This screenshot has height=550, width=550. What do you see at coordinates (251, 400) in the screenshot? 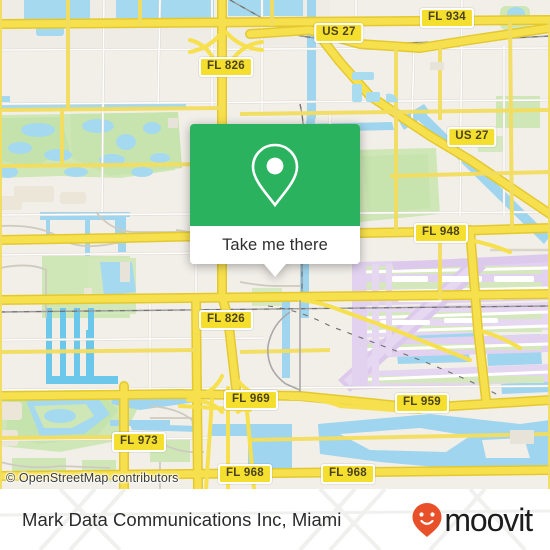
I see `shield-fl-969: FL 969` at bounding box center [251, 400].